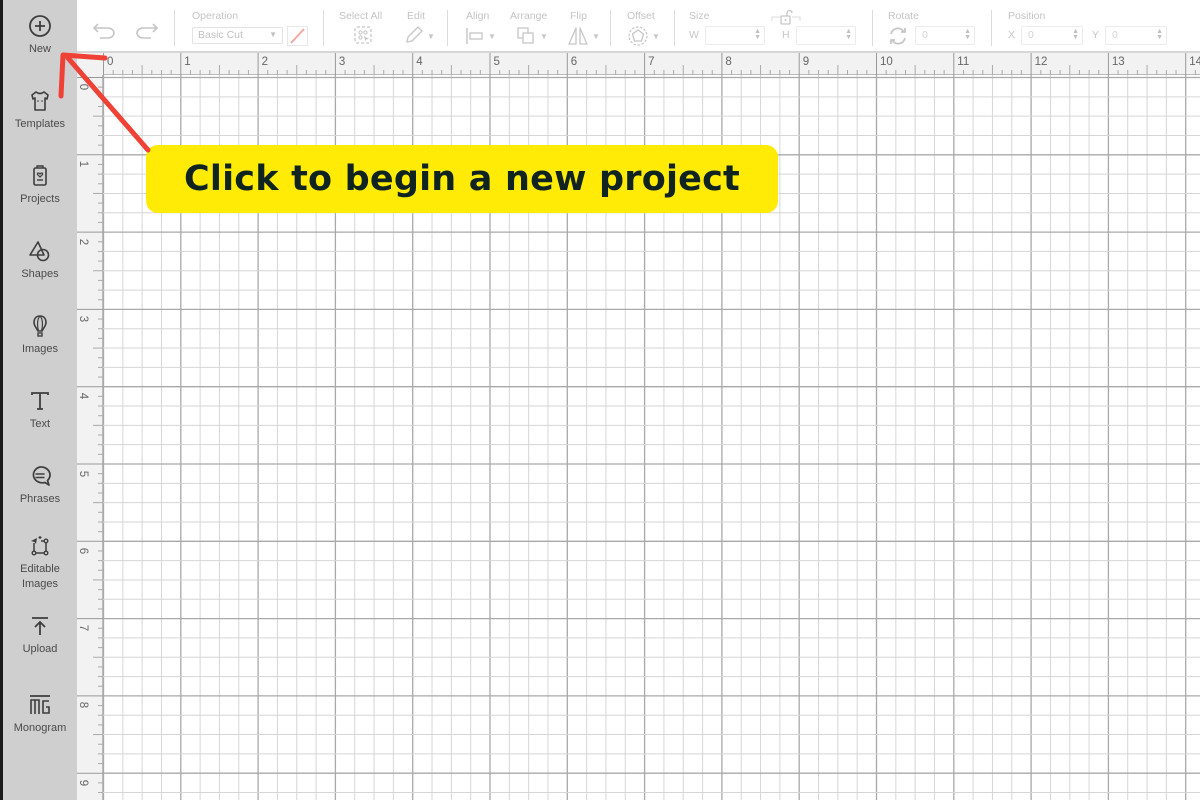 This screenshot has height=800, width=1200. I want to click on undo-button, so click(105, 26).